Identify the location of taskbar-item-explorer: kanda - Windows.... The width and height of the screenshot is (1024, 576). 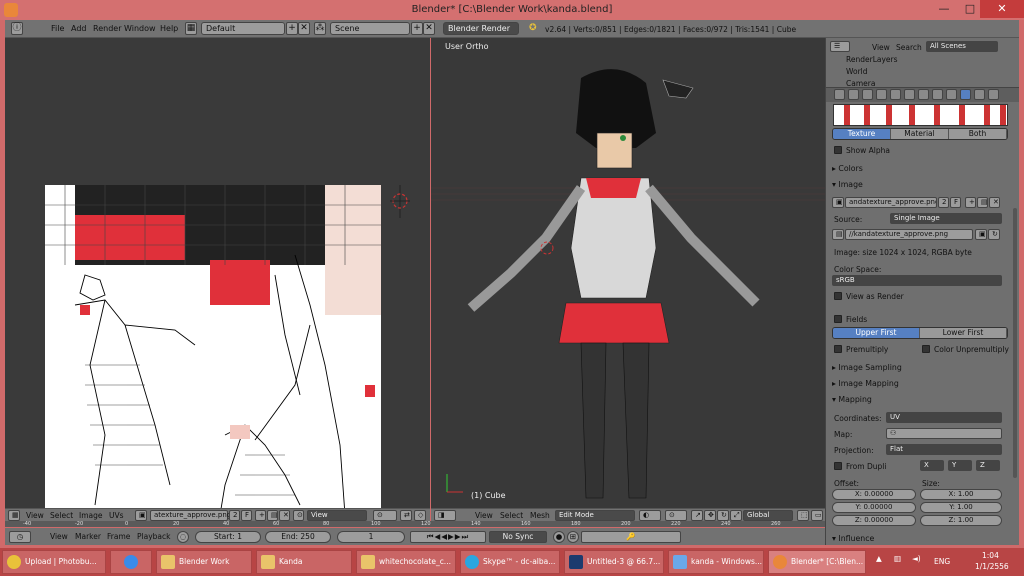
(716, 562).